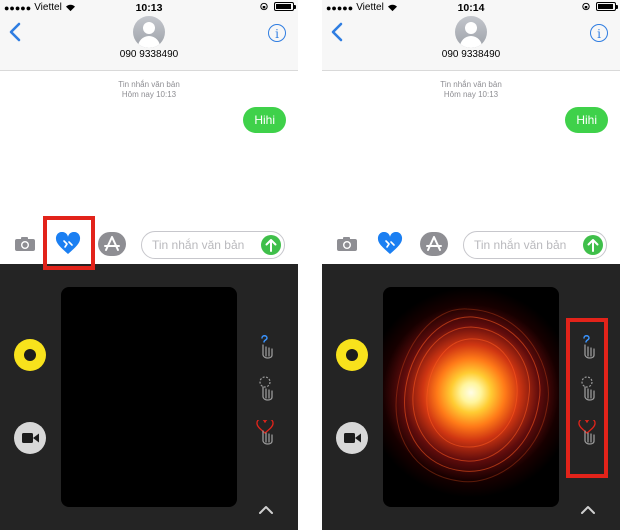  I want to click on compose-bar: Tin nhắn văn bản, so click(471, 243).